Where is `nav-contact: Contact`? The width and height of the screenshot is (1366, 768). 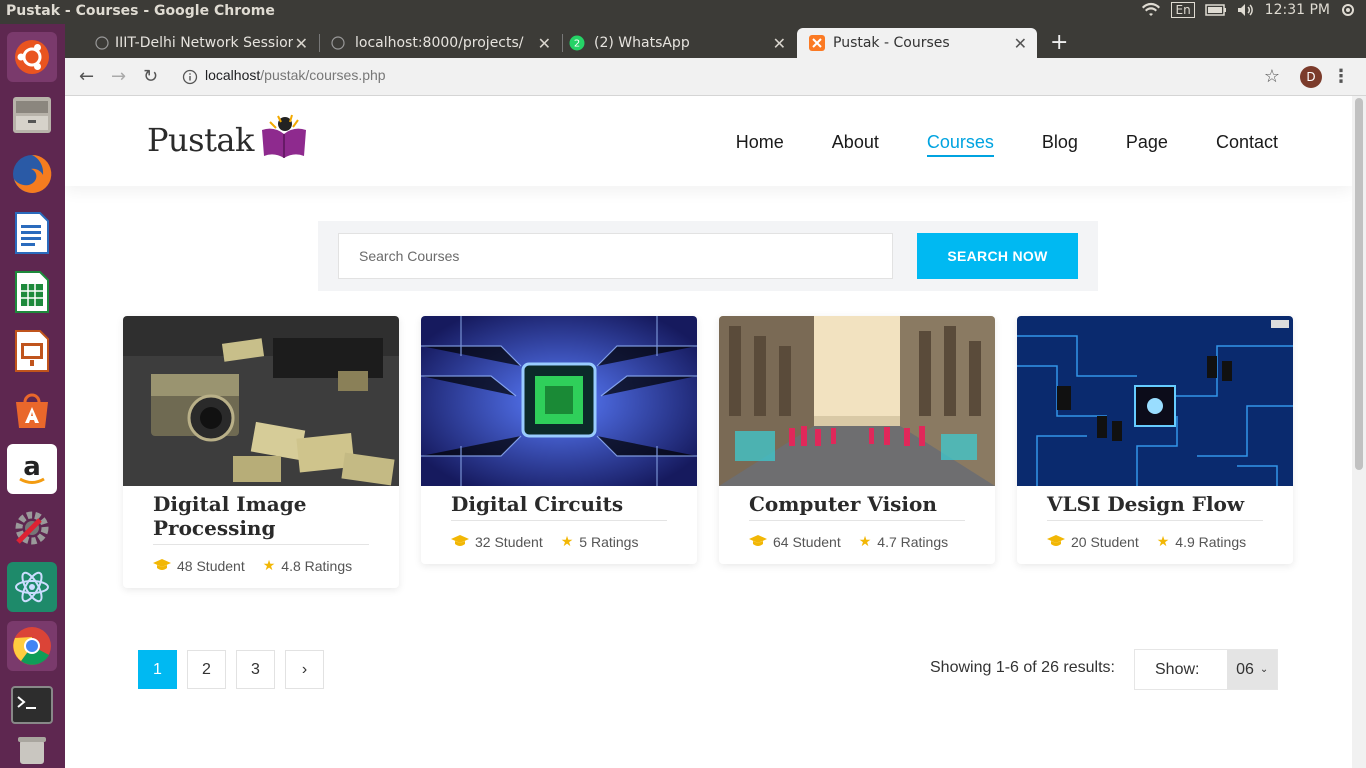
nav-contact: Contact is located at coordinates (1247, 144).